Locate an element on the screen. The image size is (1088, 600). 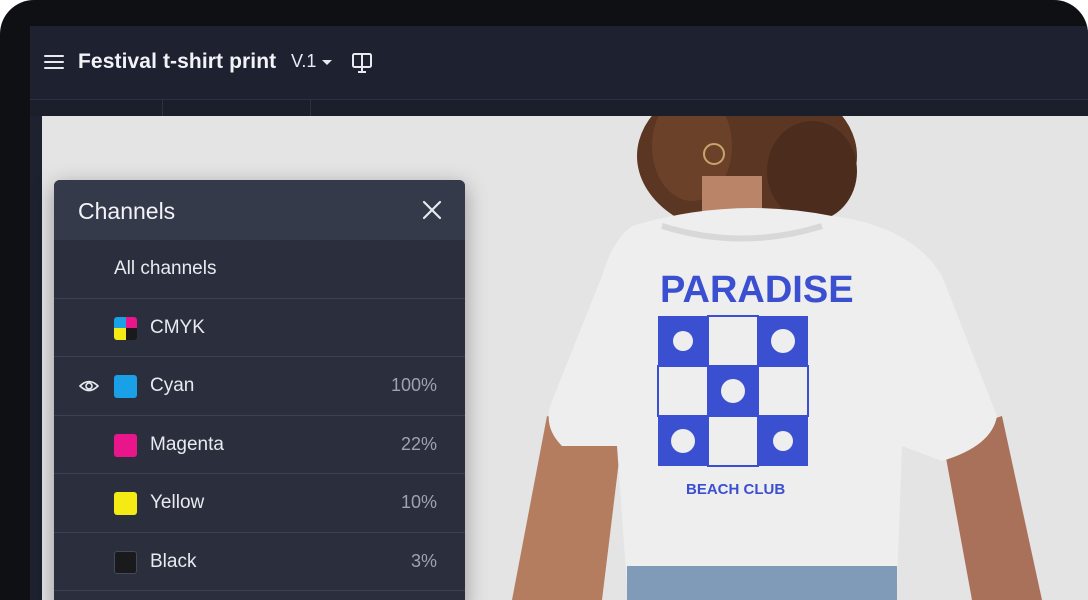
channels-panel-header: Channels is located at coordinates (259, 210).